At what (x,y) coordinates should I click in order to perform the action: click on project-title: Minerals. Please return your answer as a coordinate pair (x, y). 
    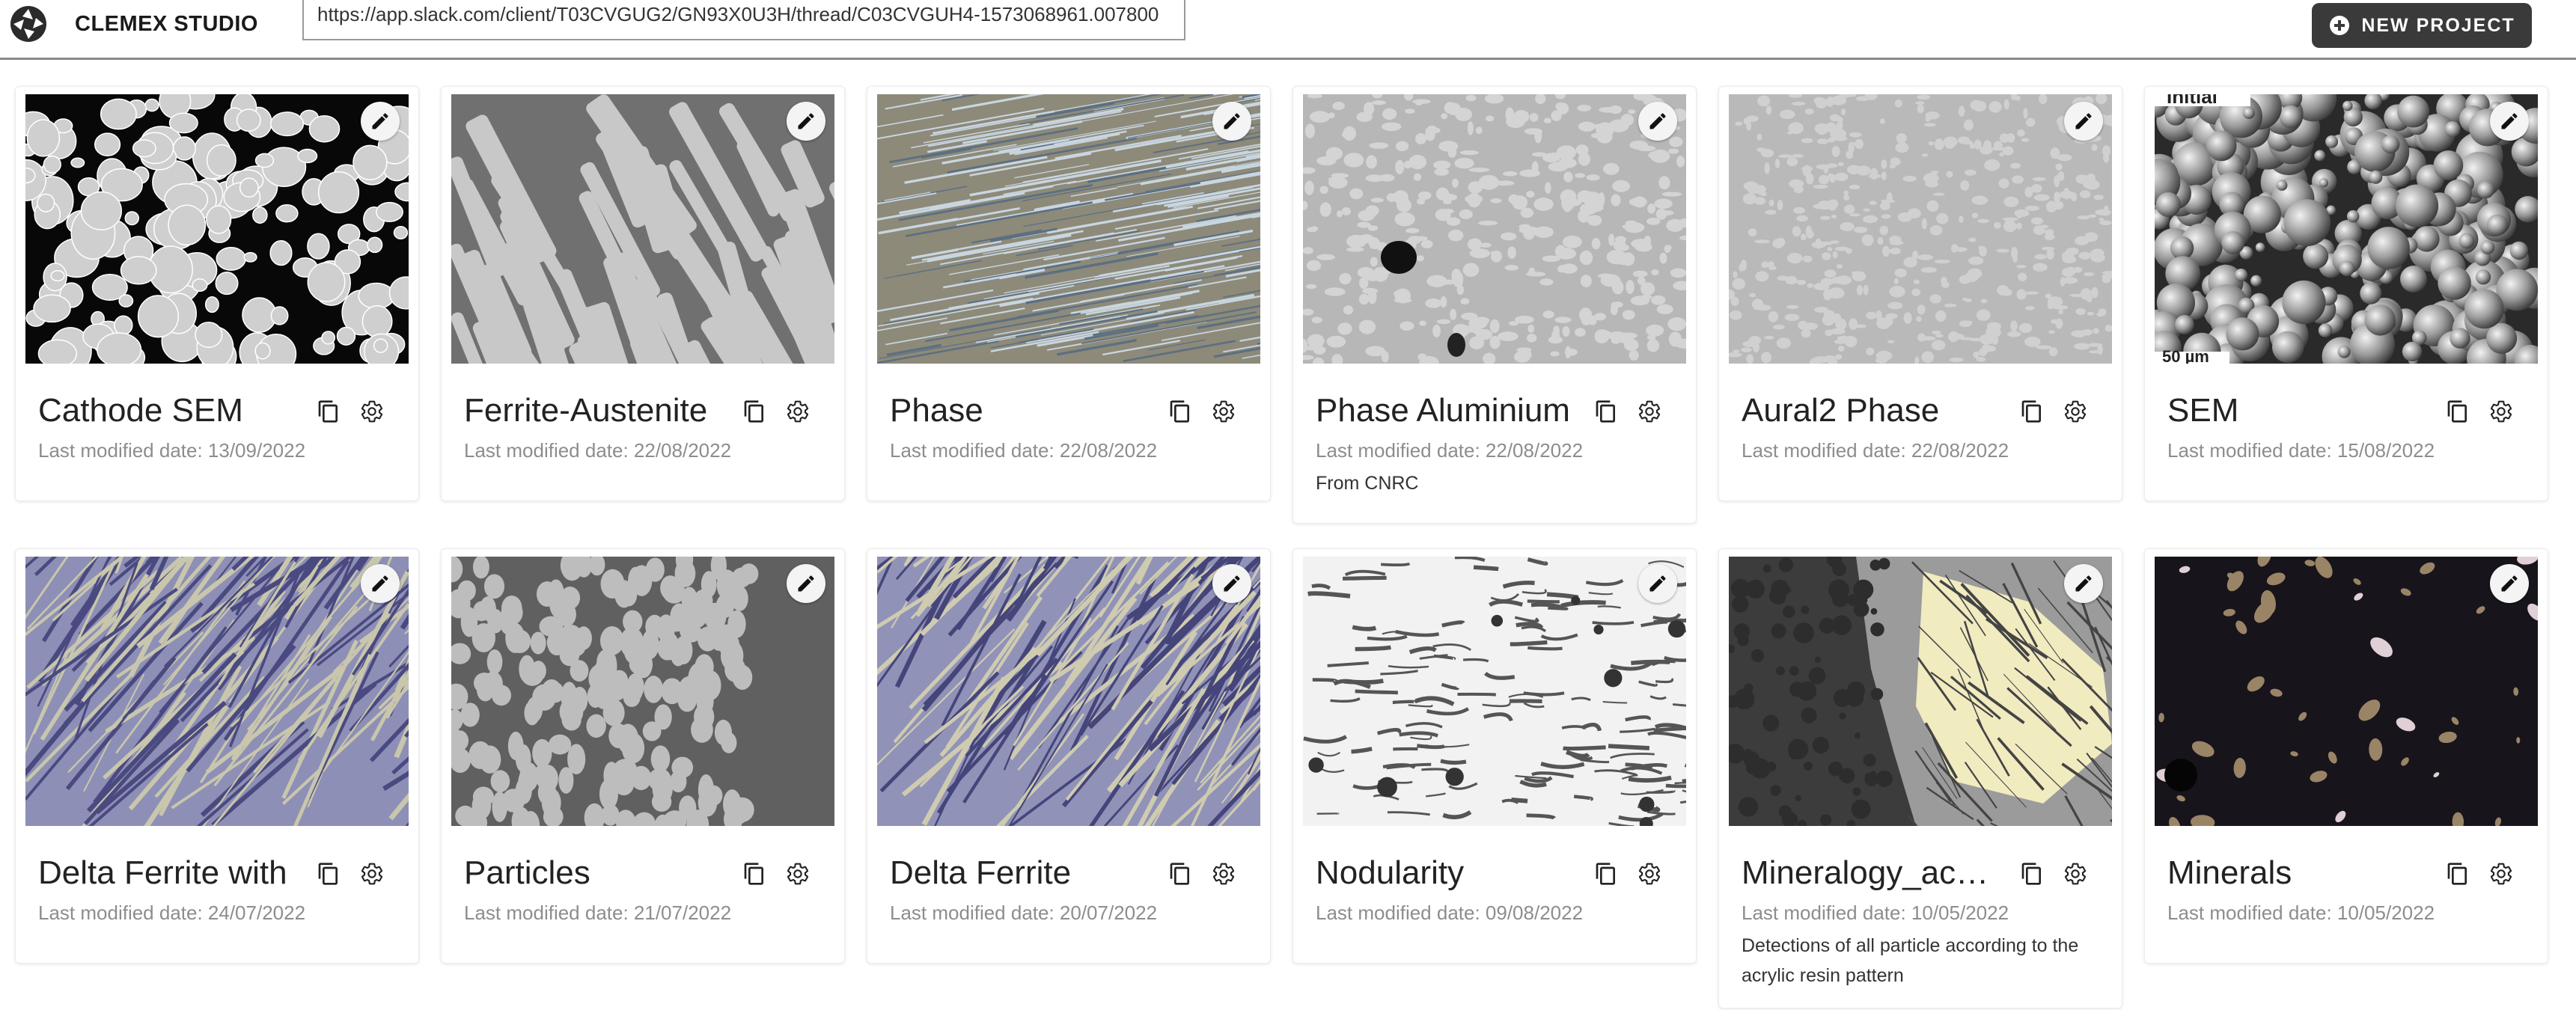
    Looking at the image, I should click on (2294, 873).